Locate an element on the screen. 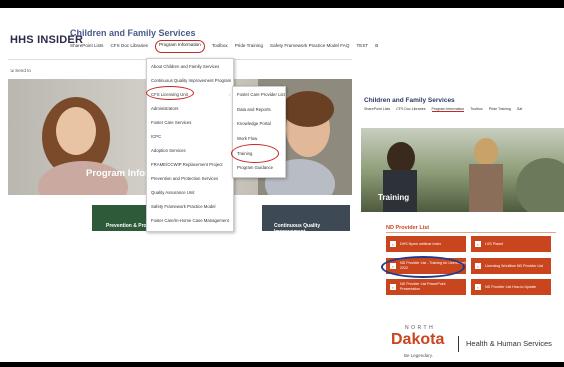  right-nav-pride-training: Pride Training is located at coordinates (500, 109).